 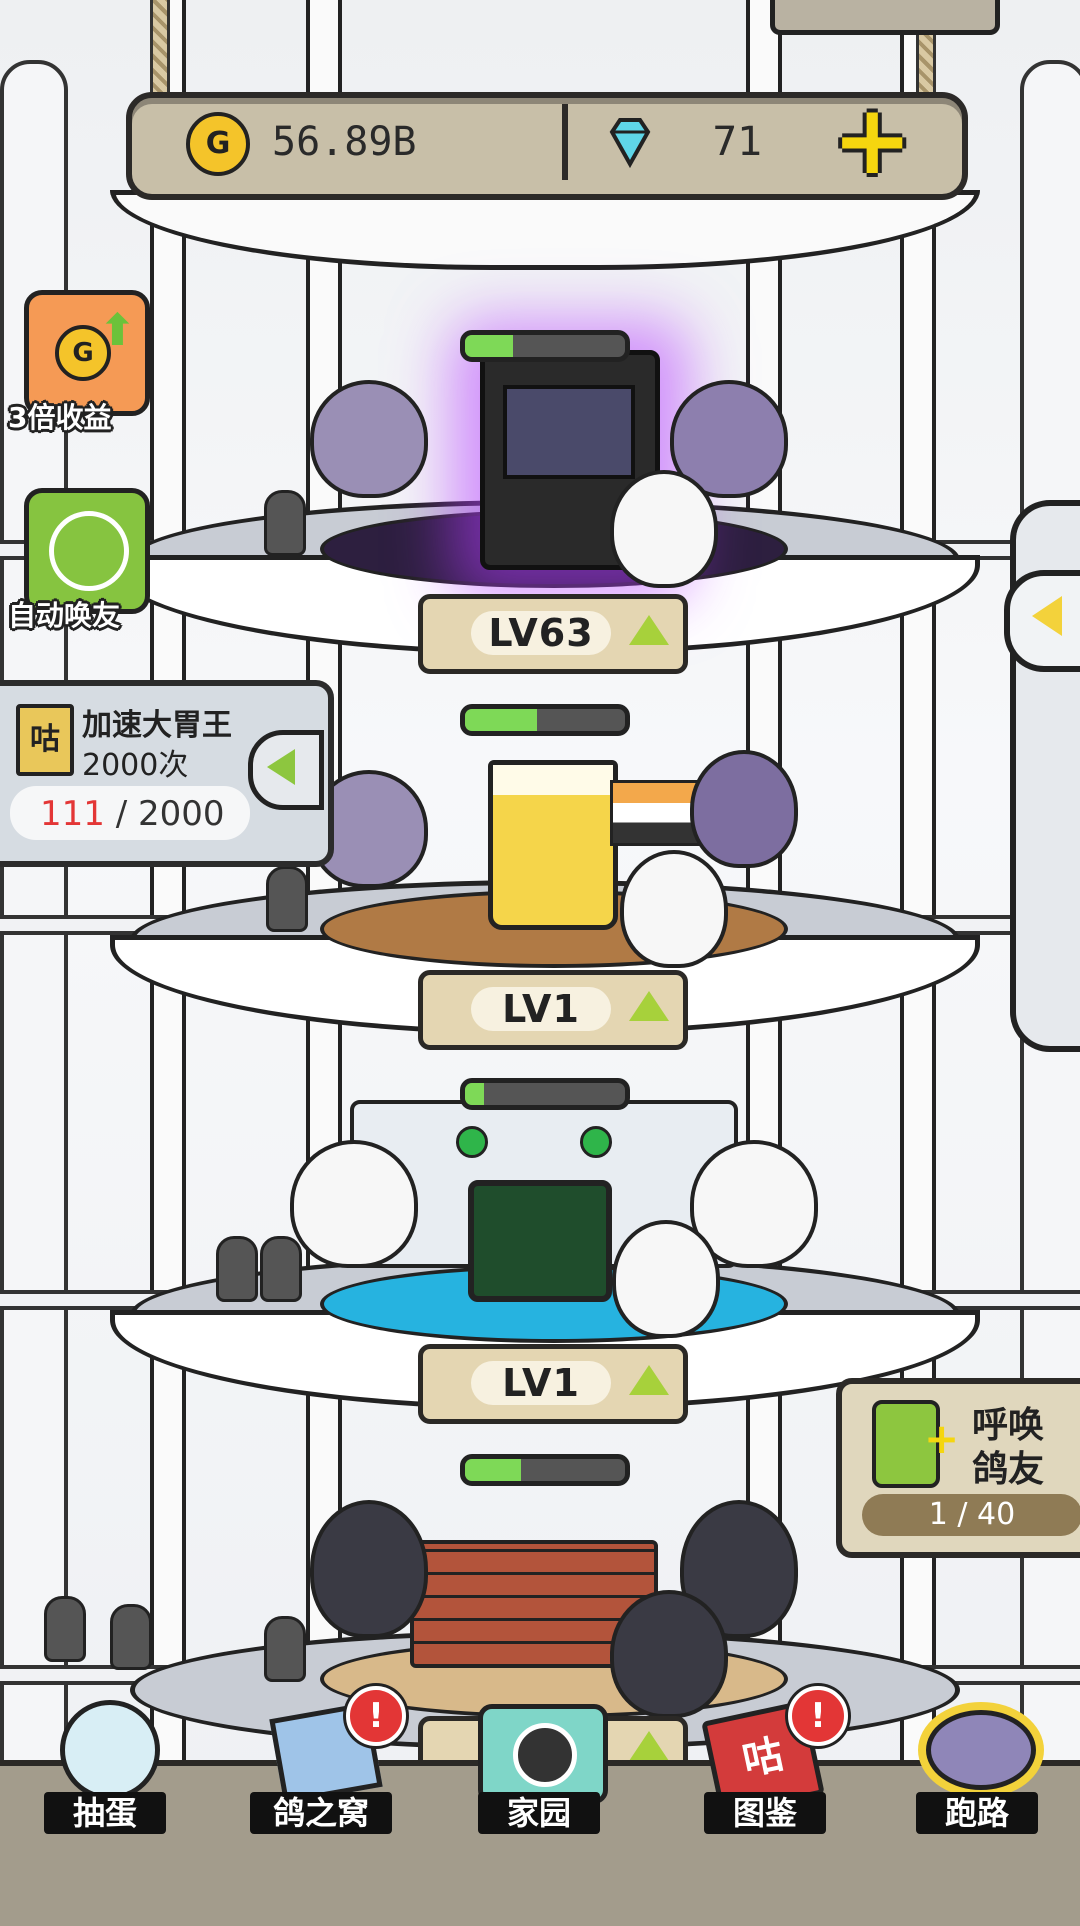 I want to click on task-progress-box: 111 / 2000, so click(x=130, y=813).